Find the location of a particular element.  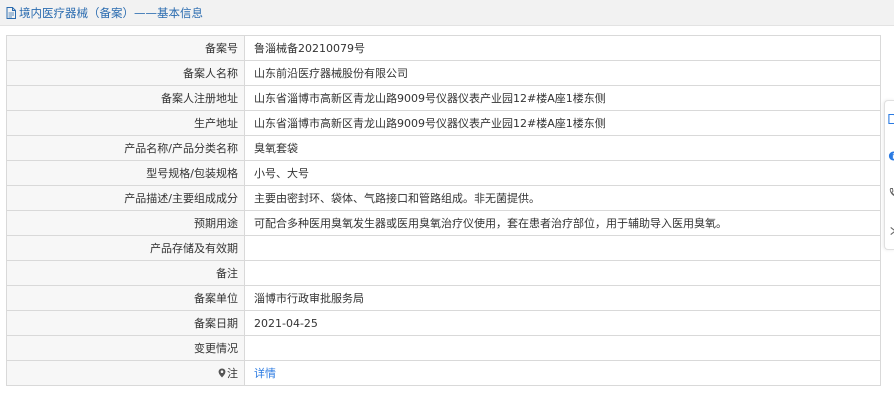

row-label: 备案日期 is located at coordinates (125, 323).